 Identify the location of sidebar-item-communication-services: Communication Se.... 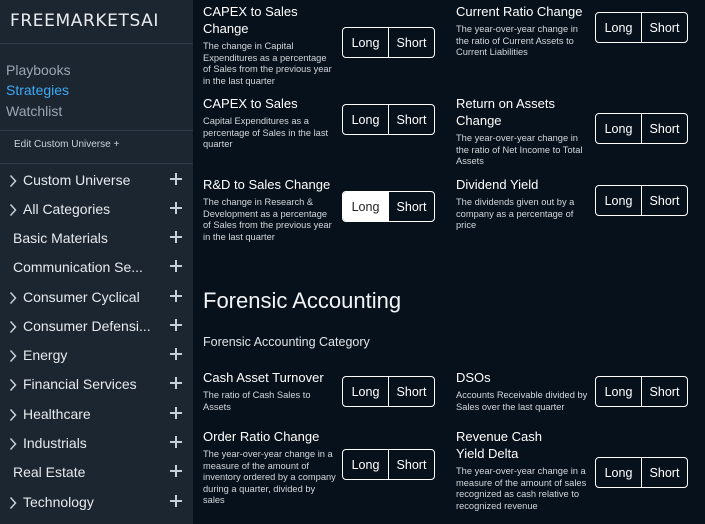
(96, 269).